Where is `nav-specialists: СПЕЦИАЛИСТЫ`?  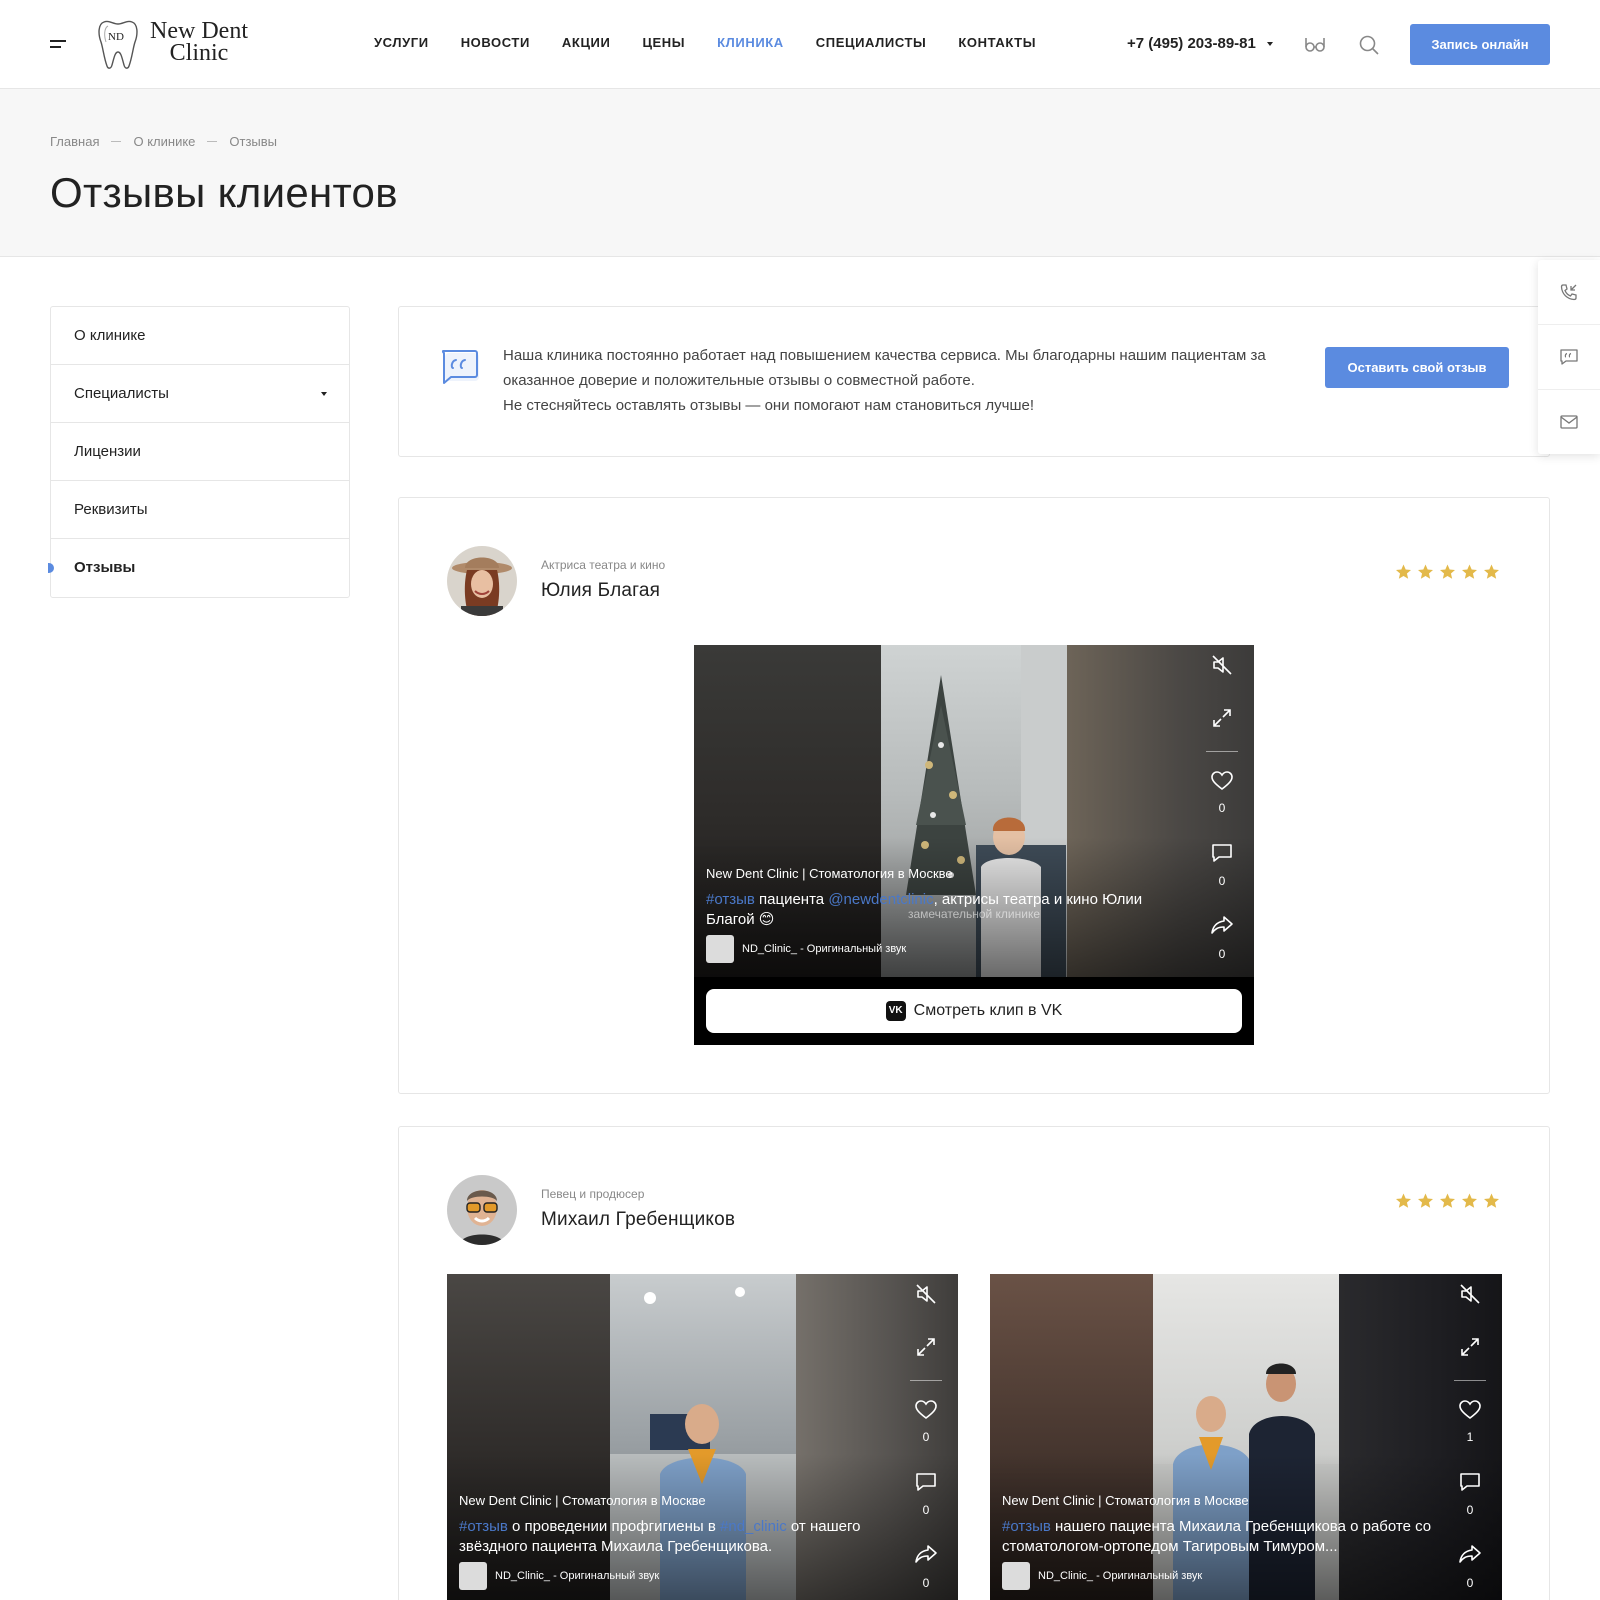
nav-specialists: СПЕЦИАЛИСТЫ is located at coordinates (871, 43).